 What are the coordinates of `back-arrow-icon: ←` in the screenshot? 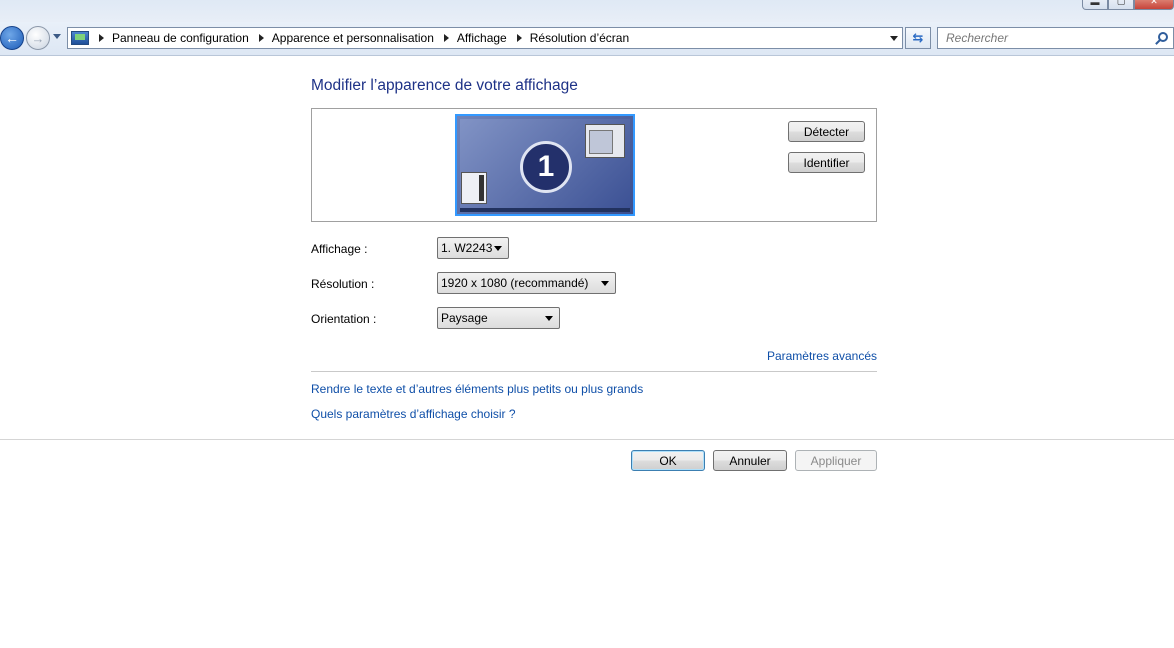 It's located at (12, 38).